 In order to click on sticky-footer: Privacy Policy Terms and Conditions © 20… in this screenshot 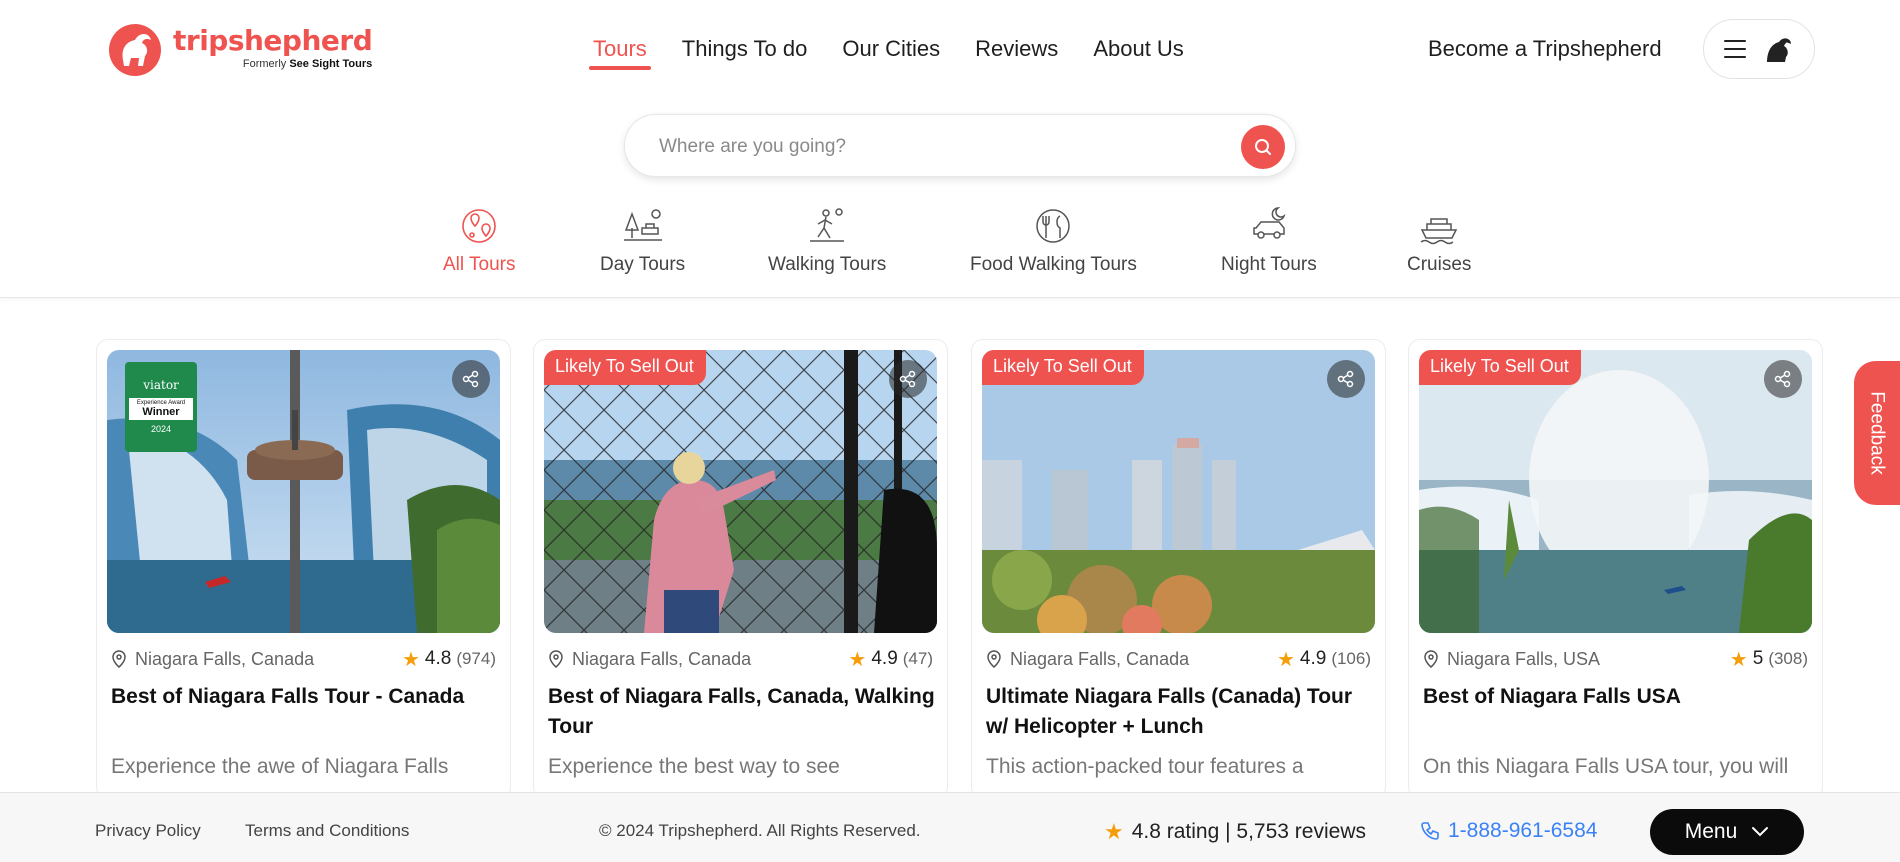, I will do `click(950, 827)`.